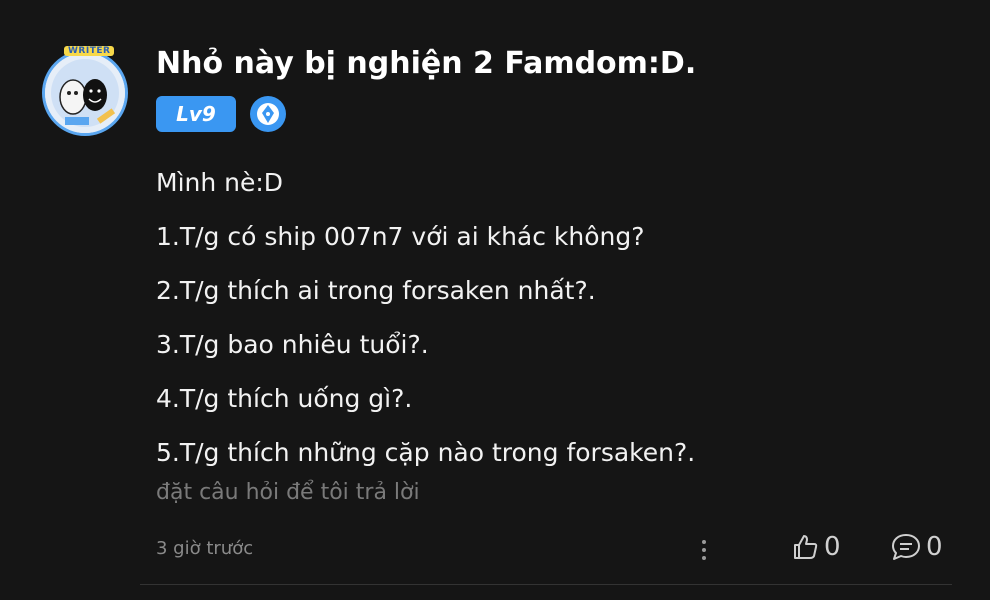 The width and height of the screenshot is (990, 600). I want to click on body-line-question-1: 1.T/g có ship 007n7 với ai khác không?, so click(400, 236).